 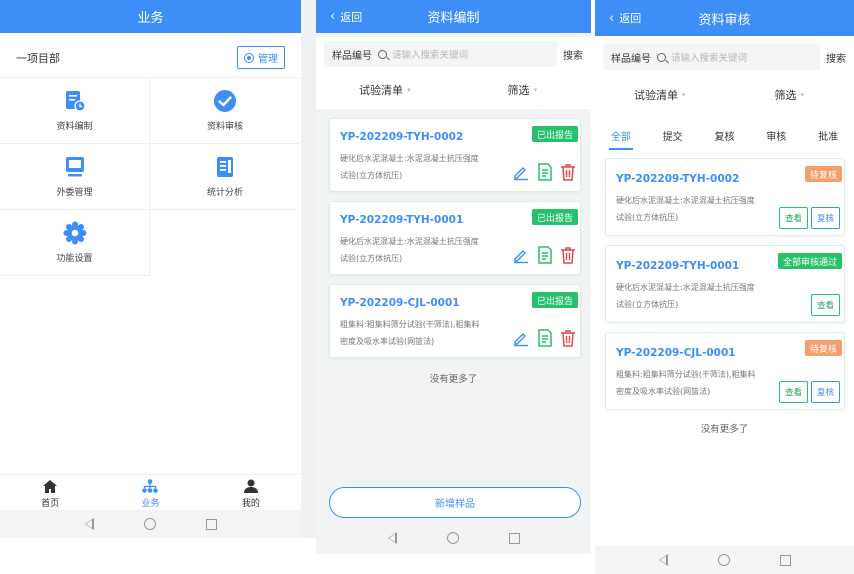 What do you see at coordinates (453, 18) in the screenshot?
I see `page-title: 资料编制` at bounding box center [453, 18].